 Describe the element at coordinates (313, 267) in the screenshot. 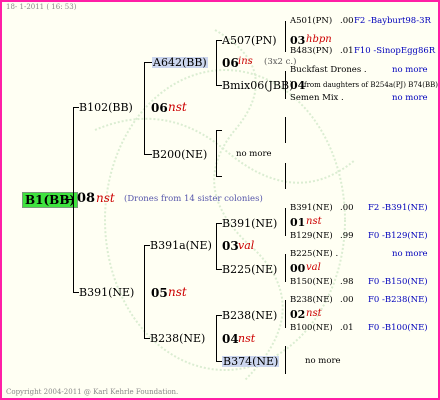

I see `b225-mark: val` at that location.